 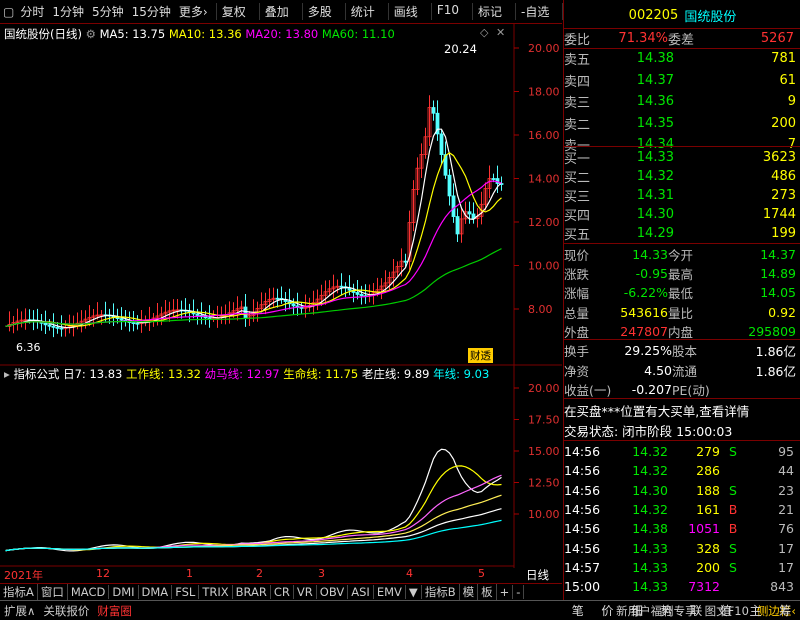 What do you see at coordinates (186, 592) in the screenshot?
I see `indicator-tab: FSL` at bounding box center [186, 592].